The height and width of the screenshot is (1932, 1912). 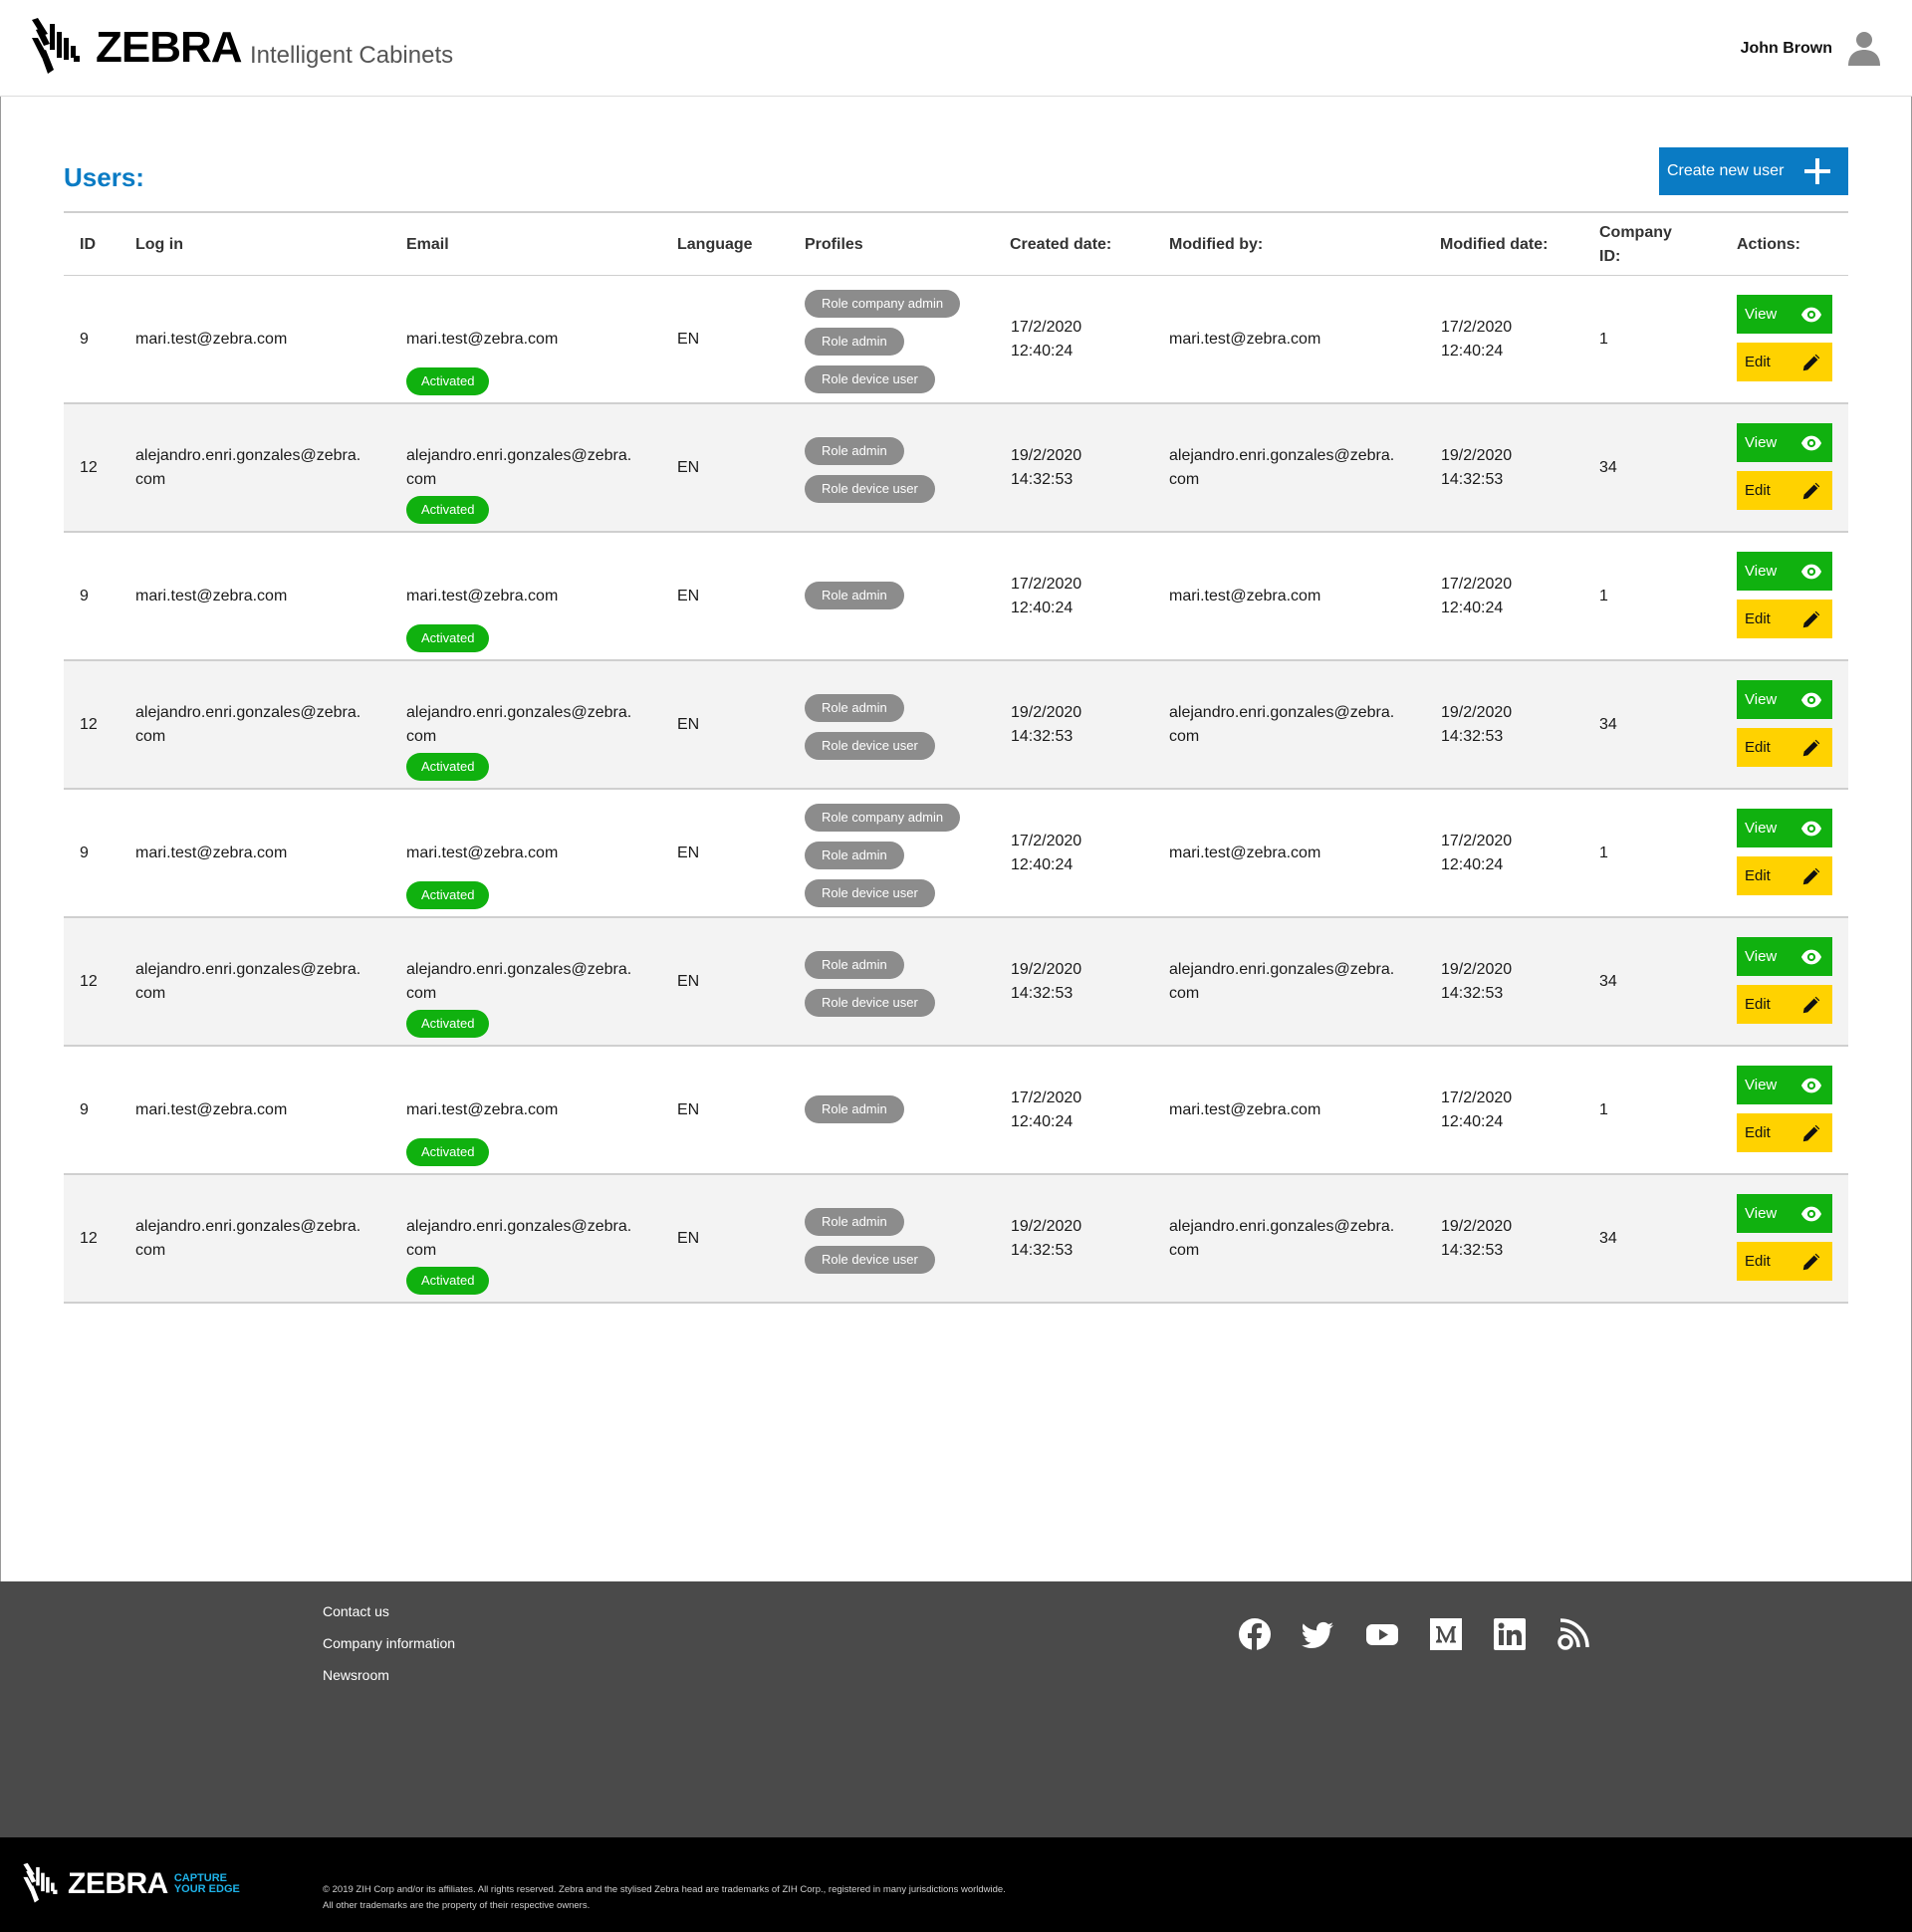 What do you see at coordinates (1216, 245) in the screenshot?
I see `col-modified-by: Modified by:` at bounding box center [1216, 245].